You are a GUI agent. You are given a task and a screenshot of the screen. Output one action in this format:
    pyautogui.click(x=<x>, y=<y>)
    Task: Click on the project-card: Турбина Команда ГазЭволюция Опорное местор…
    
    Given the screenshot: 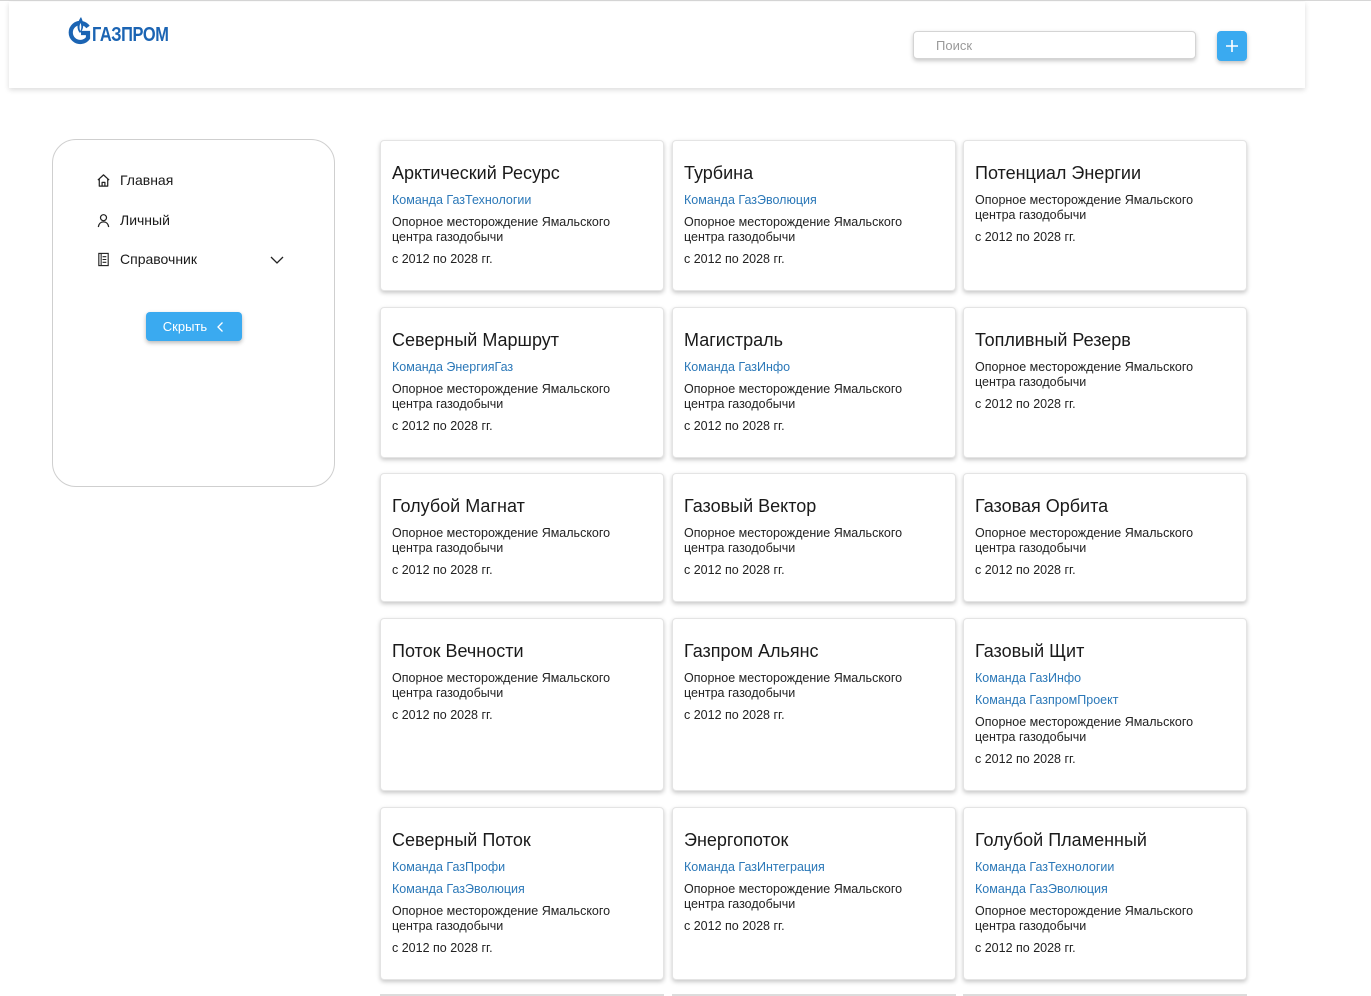 What is the action you would take?
    pyautogui.click(x=814, y=215)
    